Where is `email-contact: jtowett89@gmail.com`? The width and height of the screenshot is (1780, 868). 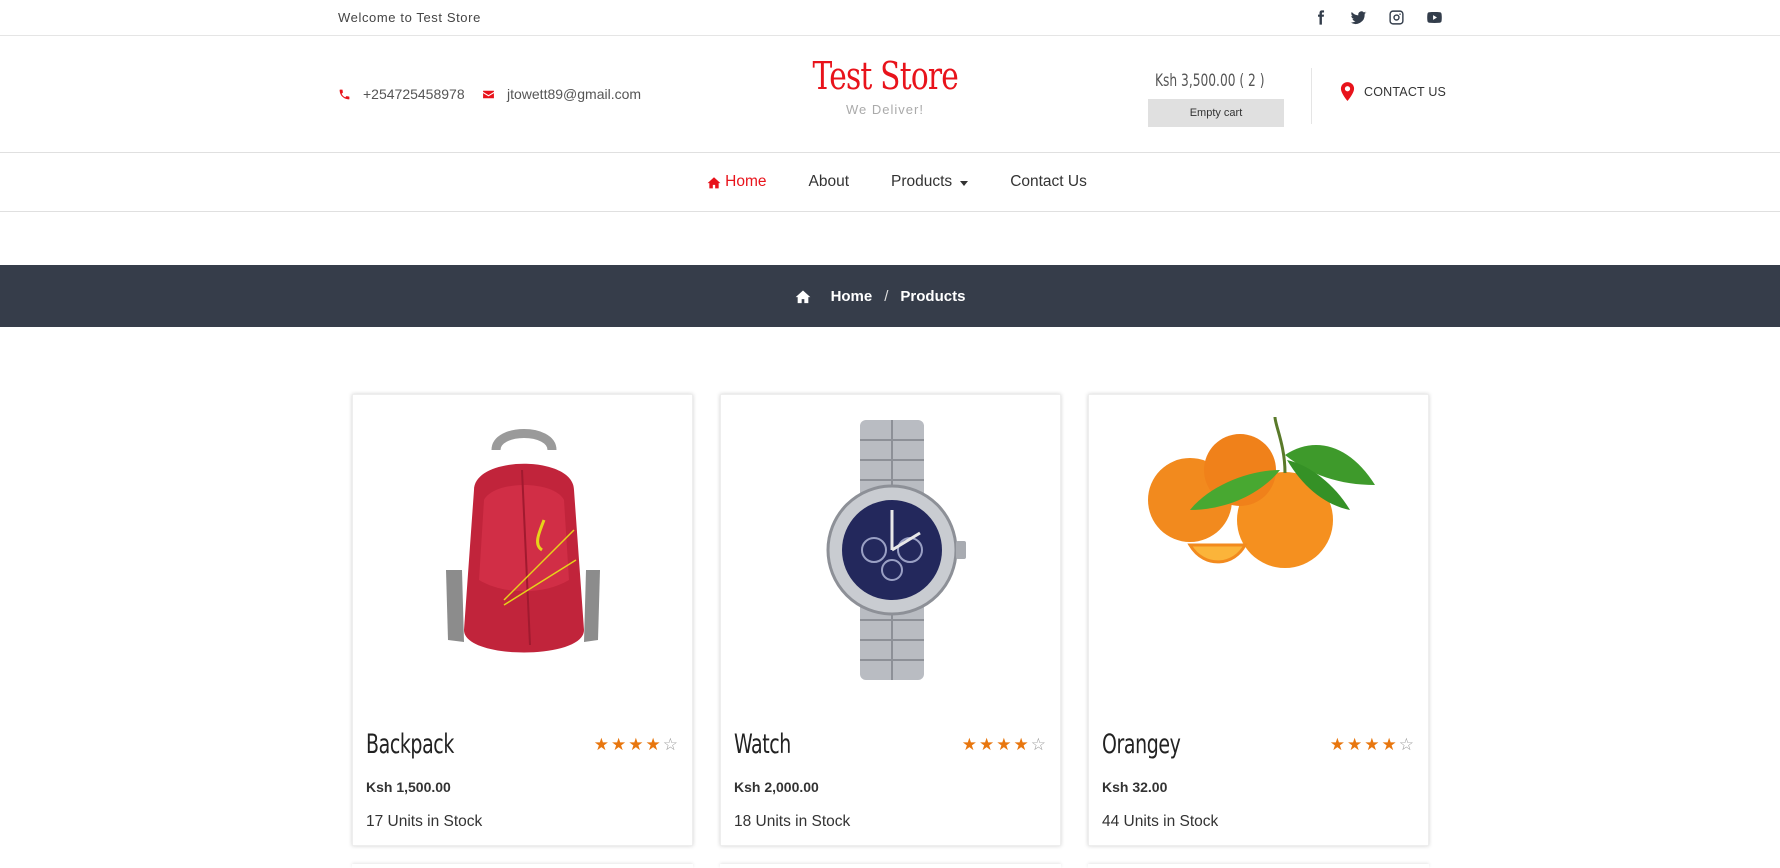 email-contact: jtowett89@gmail.com is located at coordinates (561, 94).